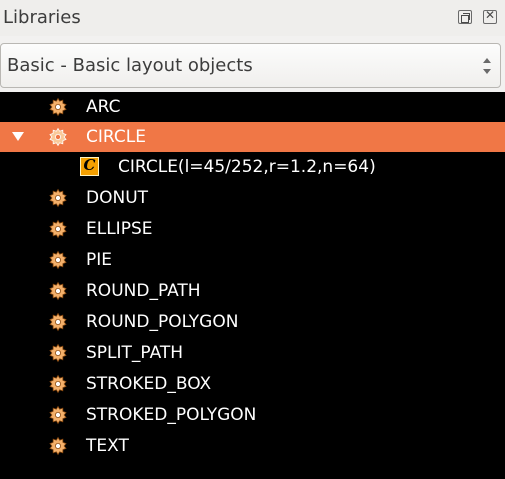 The height and width of the screenshot is (479, 505). Describe the element at coordinates (18, 136) in the screenshot. I see `expanded-arrow-icon` at that location.